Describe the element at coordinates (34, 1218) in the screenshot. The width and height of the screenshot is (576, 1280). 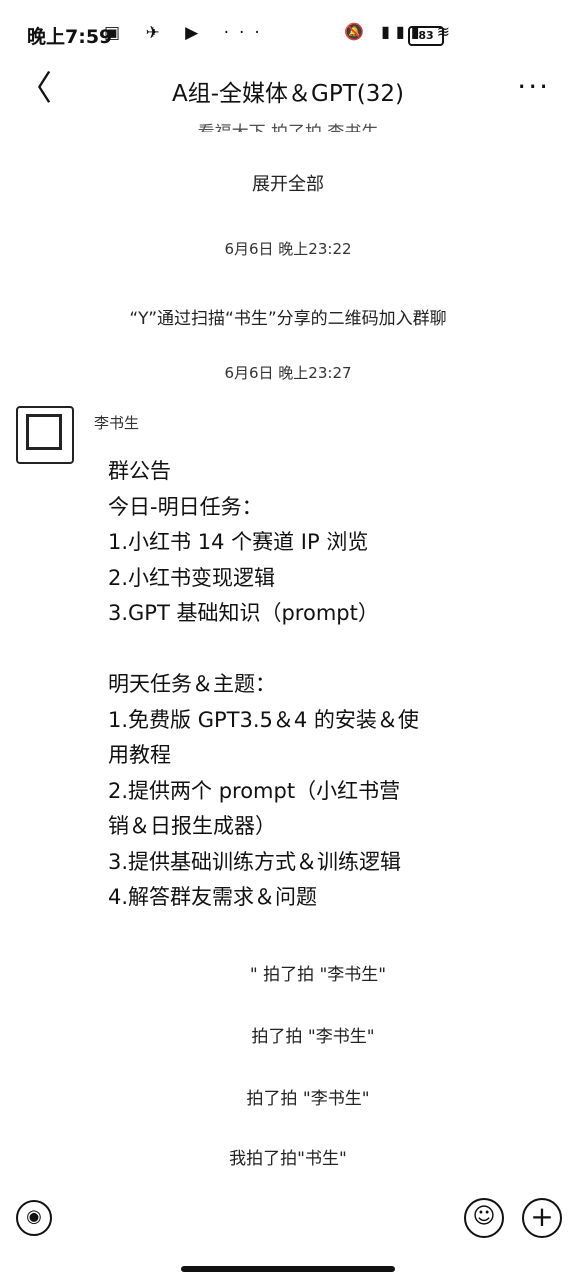
I see `voice-icon: ◉` at that location.